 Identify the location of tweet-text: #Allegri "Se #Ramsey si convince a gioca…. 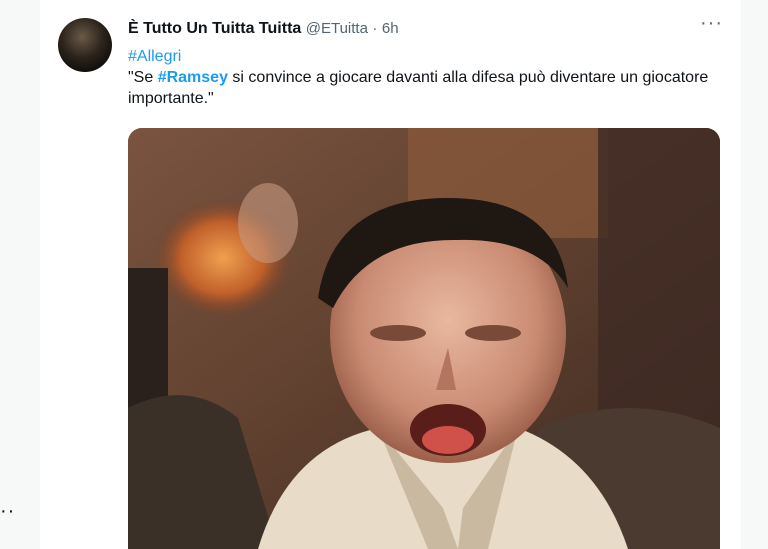
(423, 77).